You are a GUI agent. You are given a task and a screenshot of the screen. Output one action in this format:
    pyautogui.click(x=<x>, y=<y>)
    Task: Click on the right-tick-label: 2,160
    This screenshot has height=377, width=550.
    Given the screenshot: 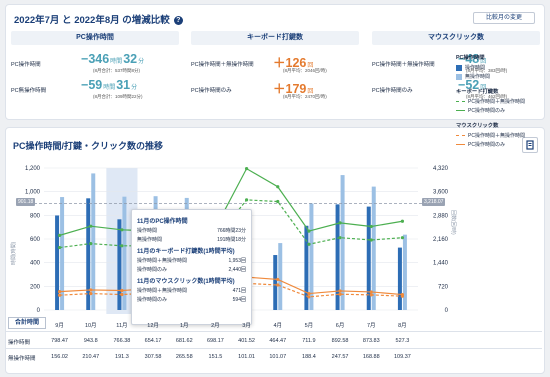 What is the action you would take?
    pyautogui.click(x=441, y=240)
    